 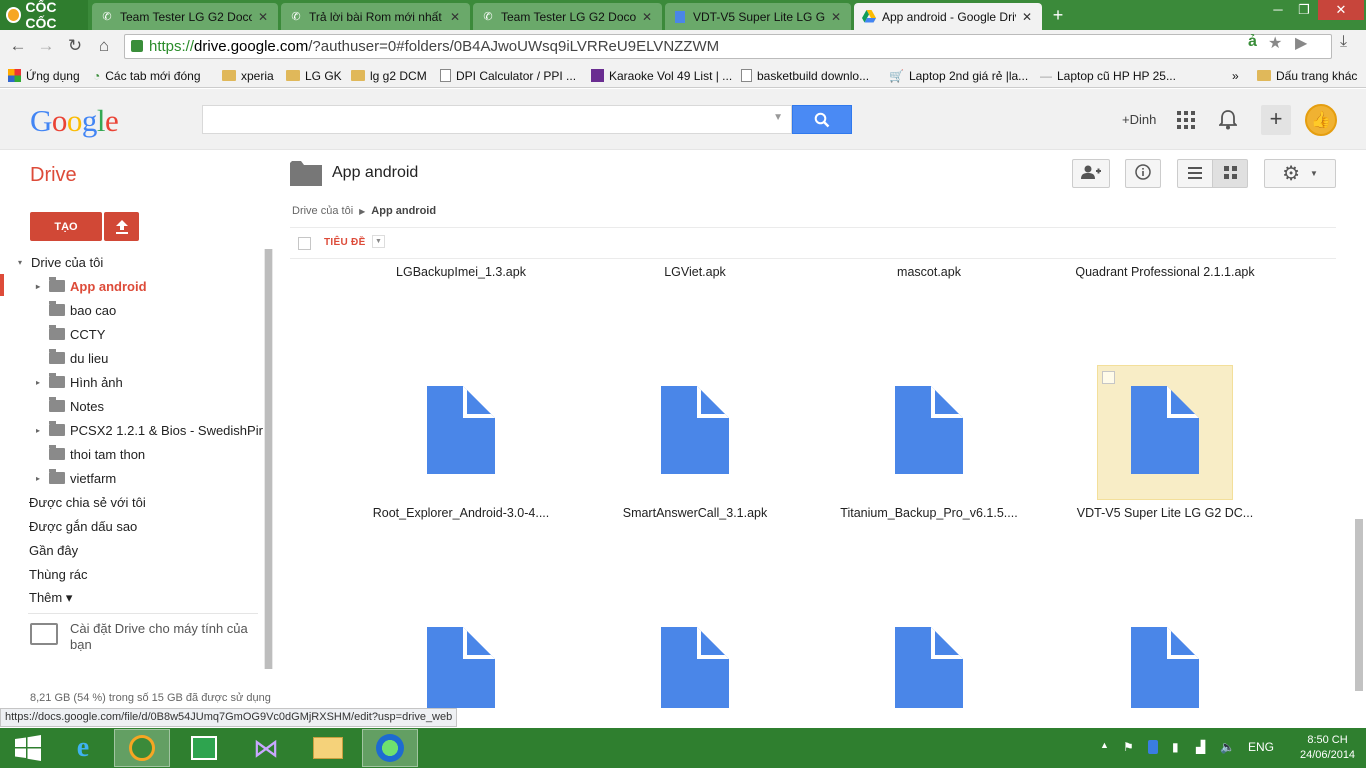 I want to click on title-column-header: TIÊU ĐỀ, so click(x=345, y=242).